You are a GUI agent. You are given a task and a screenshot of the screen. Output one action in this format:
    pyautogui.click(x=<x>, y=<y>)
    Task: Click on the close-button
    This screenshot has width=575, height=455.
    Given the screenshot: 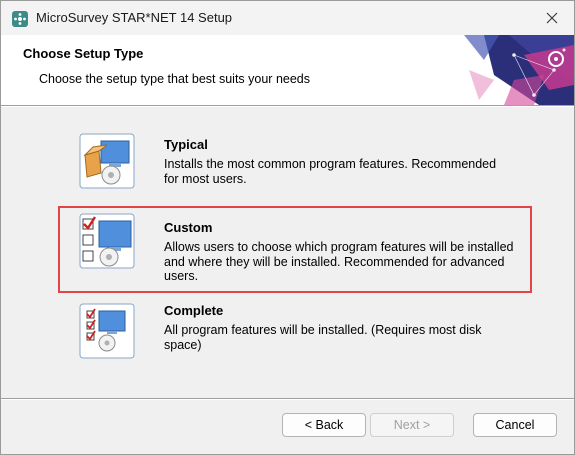 What is the action you would take?
    pyautogui.click(x=552, y=18)
    